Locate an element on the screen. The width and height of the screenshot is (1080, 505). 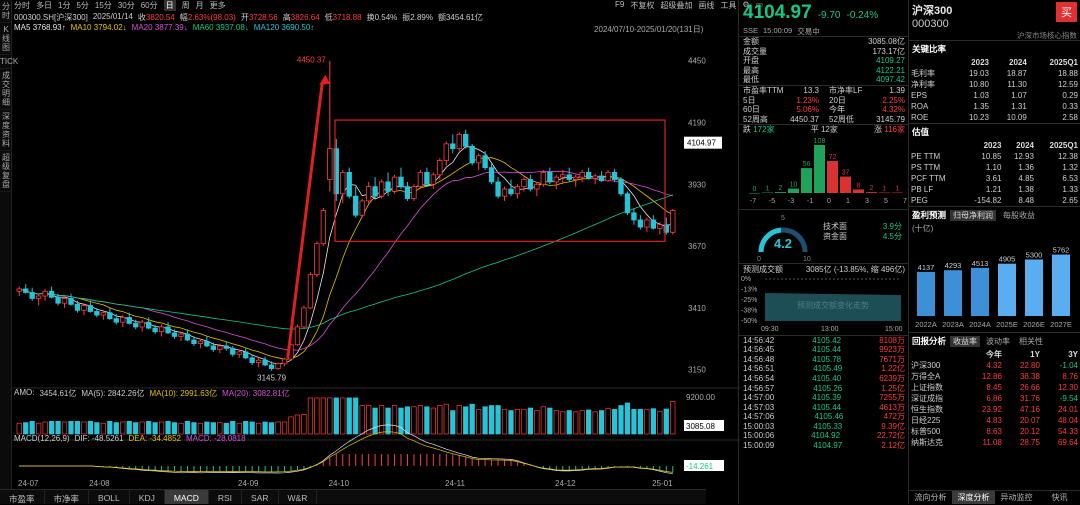
chart-tool-4: 工具 is located at coordinates (728, 5).